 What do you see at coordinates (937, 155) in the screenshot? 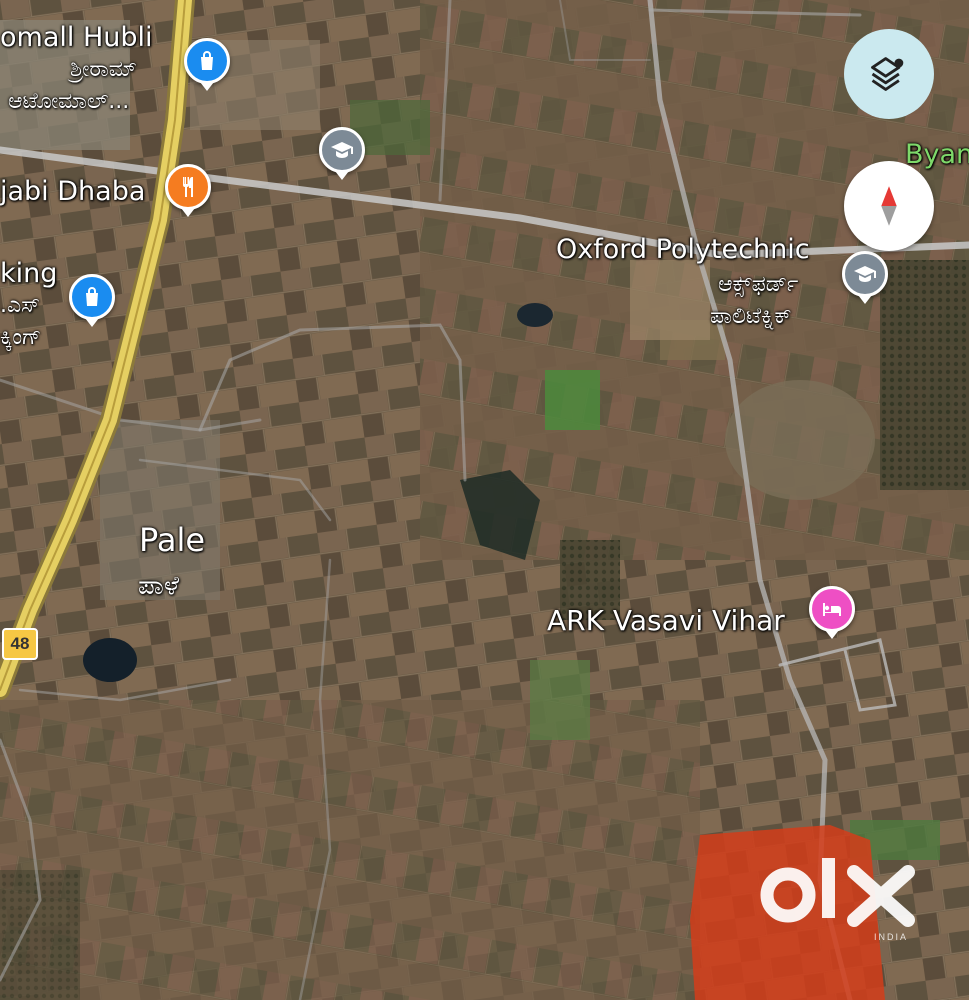
I see `byan-label: Byan` at bounding box center [937, 155].